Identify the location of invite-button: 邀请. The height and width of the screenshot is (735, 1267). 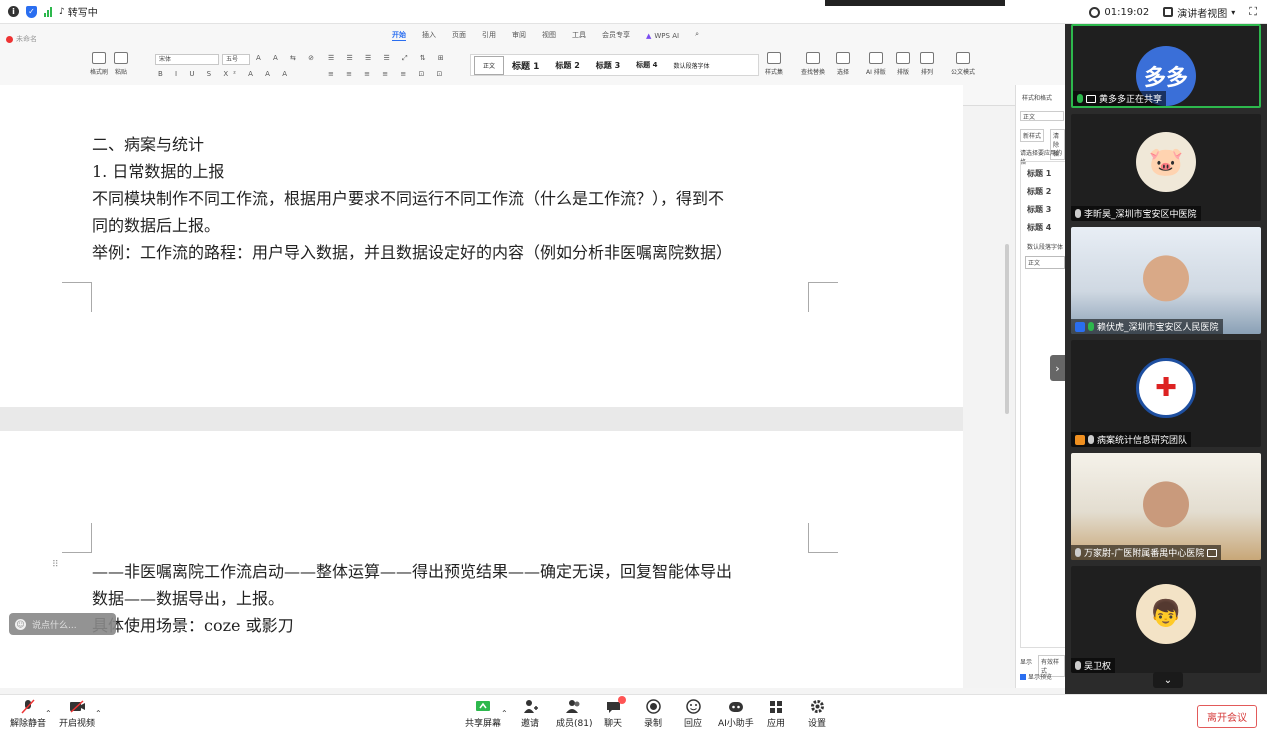
(530, 714).